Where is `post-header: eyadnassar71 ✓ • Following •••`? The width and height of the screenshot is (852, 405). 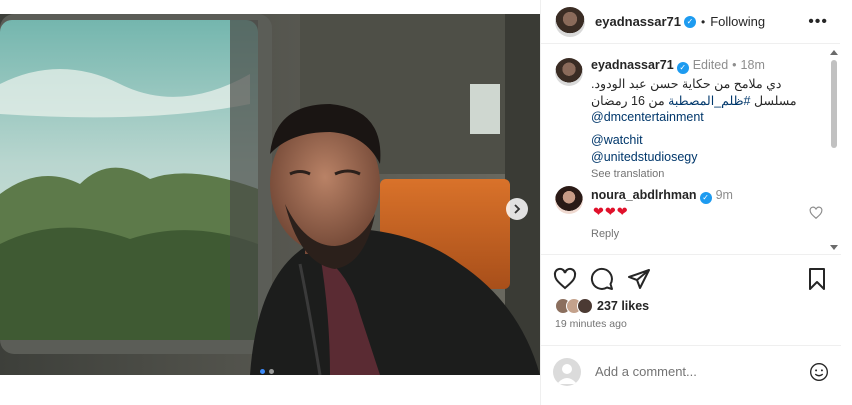
post-header: eyadnassar71 ✓ • Following ••• is located at coordinates (690, 22).